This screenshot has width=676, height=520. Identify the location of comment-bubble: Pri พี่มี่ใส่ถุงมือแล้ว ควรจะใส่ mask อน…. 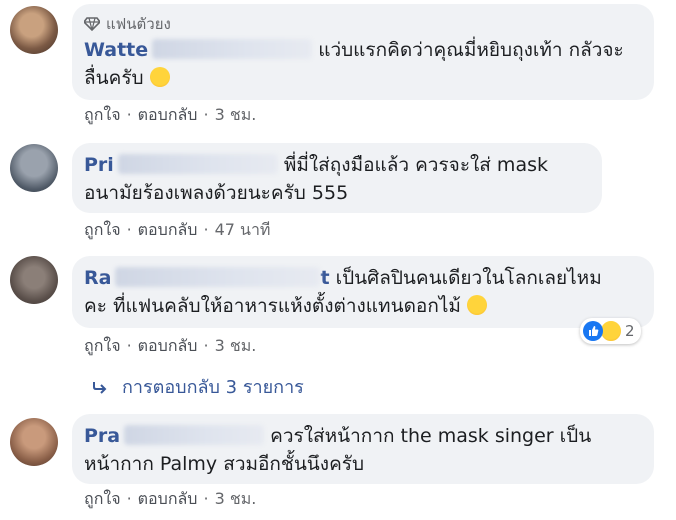
(337, 178).